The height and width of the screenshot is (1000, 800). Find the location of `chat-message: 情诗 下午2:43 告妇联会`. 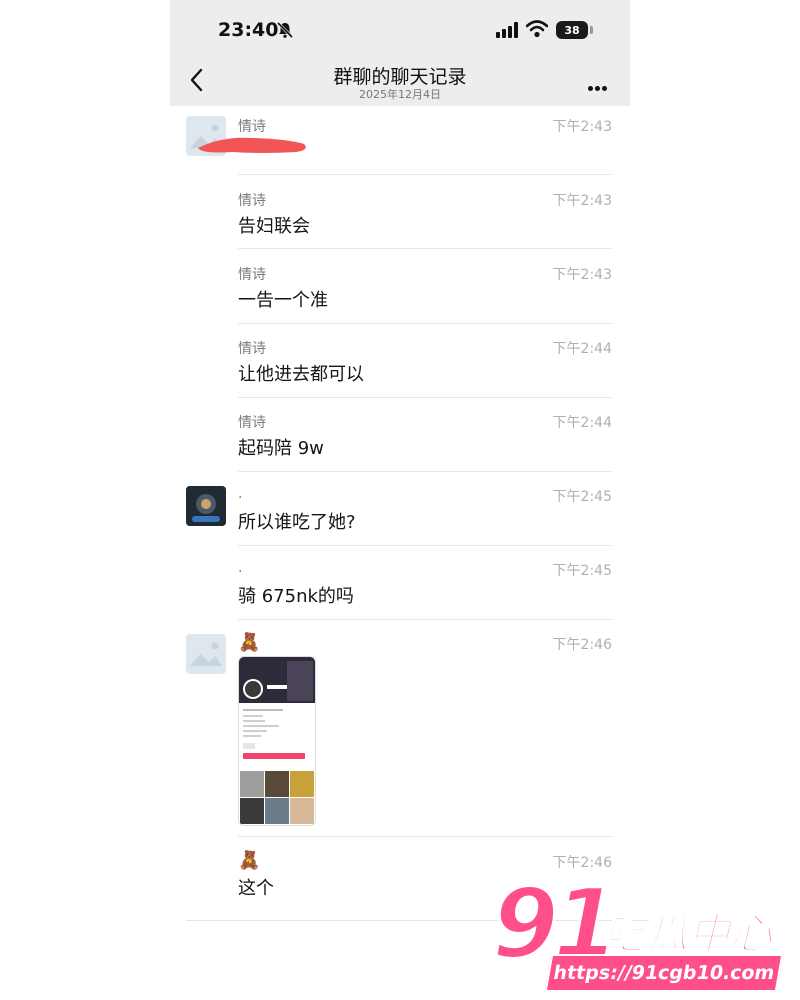

chat-message: 情诗 下午2:43 告妇联会 is located at coordinates (400, 217).